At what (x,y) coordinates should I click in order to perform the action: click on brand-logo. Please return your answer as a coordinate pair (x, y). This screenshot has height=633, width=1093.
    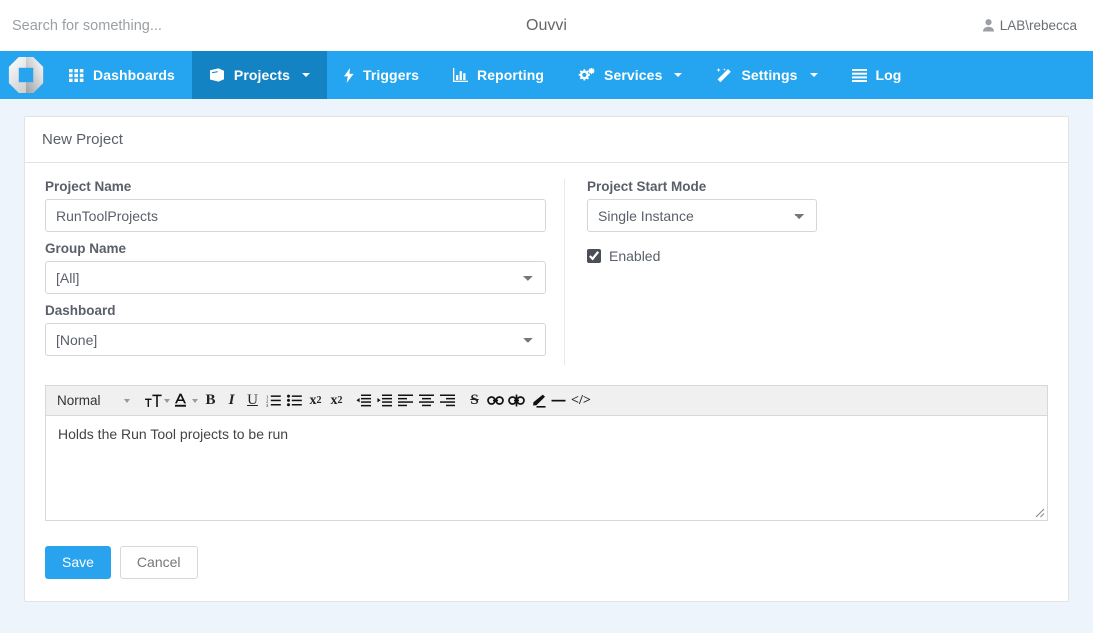
    Looking at the image, I should click on (26, 75).